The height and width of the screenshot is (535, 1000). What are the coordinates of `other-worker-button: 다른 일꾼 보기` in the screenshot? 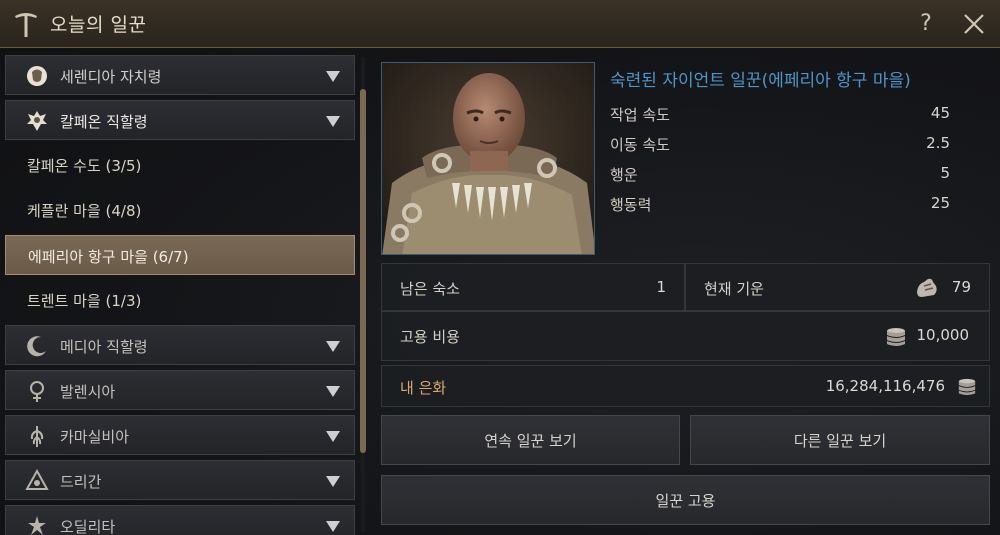 It's located at (840, 440).